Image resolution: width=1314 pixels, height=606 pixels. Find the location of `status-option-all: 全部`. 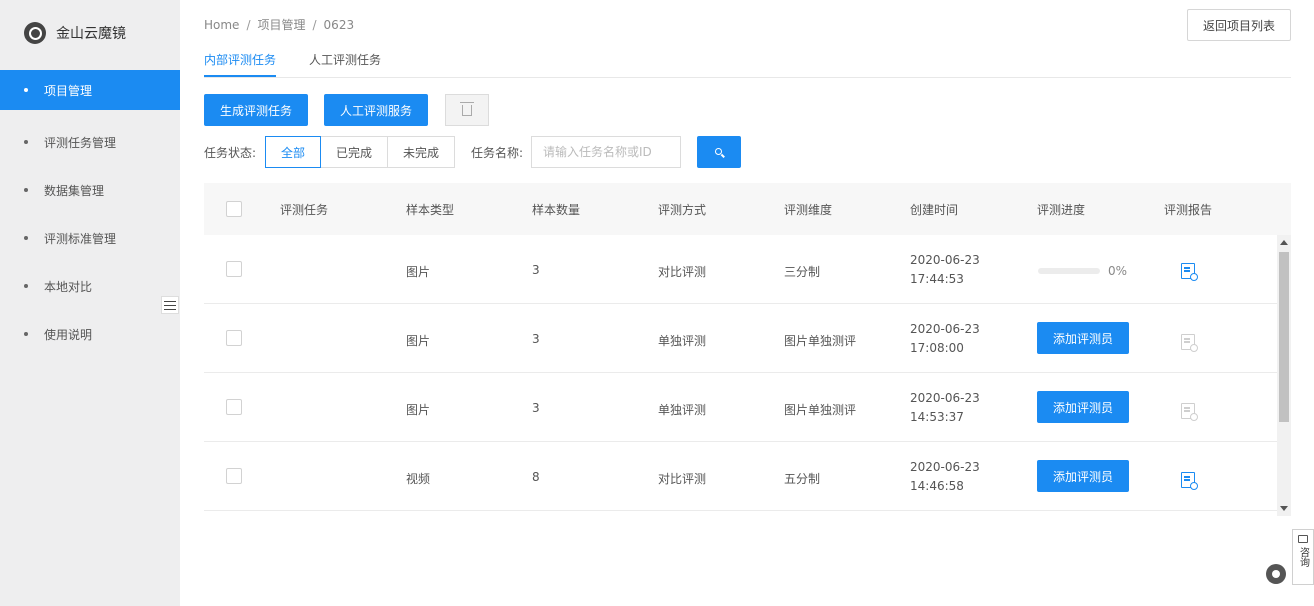

status-option-all: 全部 is located at coordinates (293, 152).